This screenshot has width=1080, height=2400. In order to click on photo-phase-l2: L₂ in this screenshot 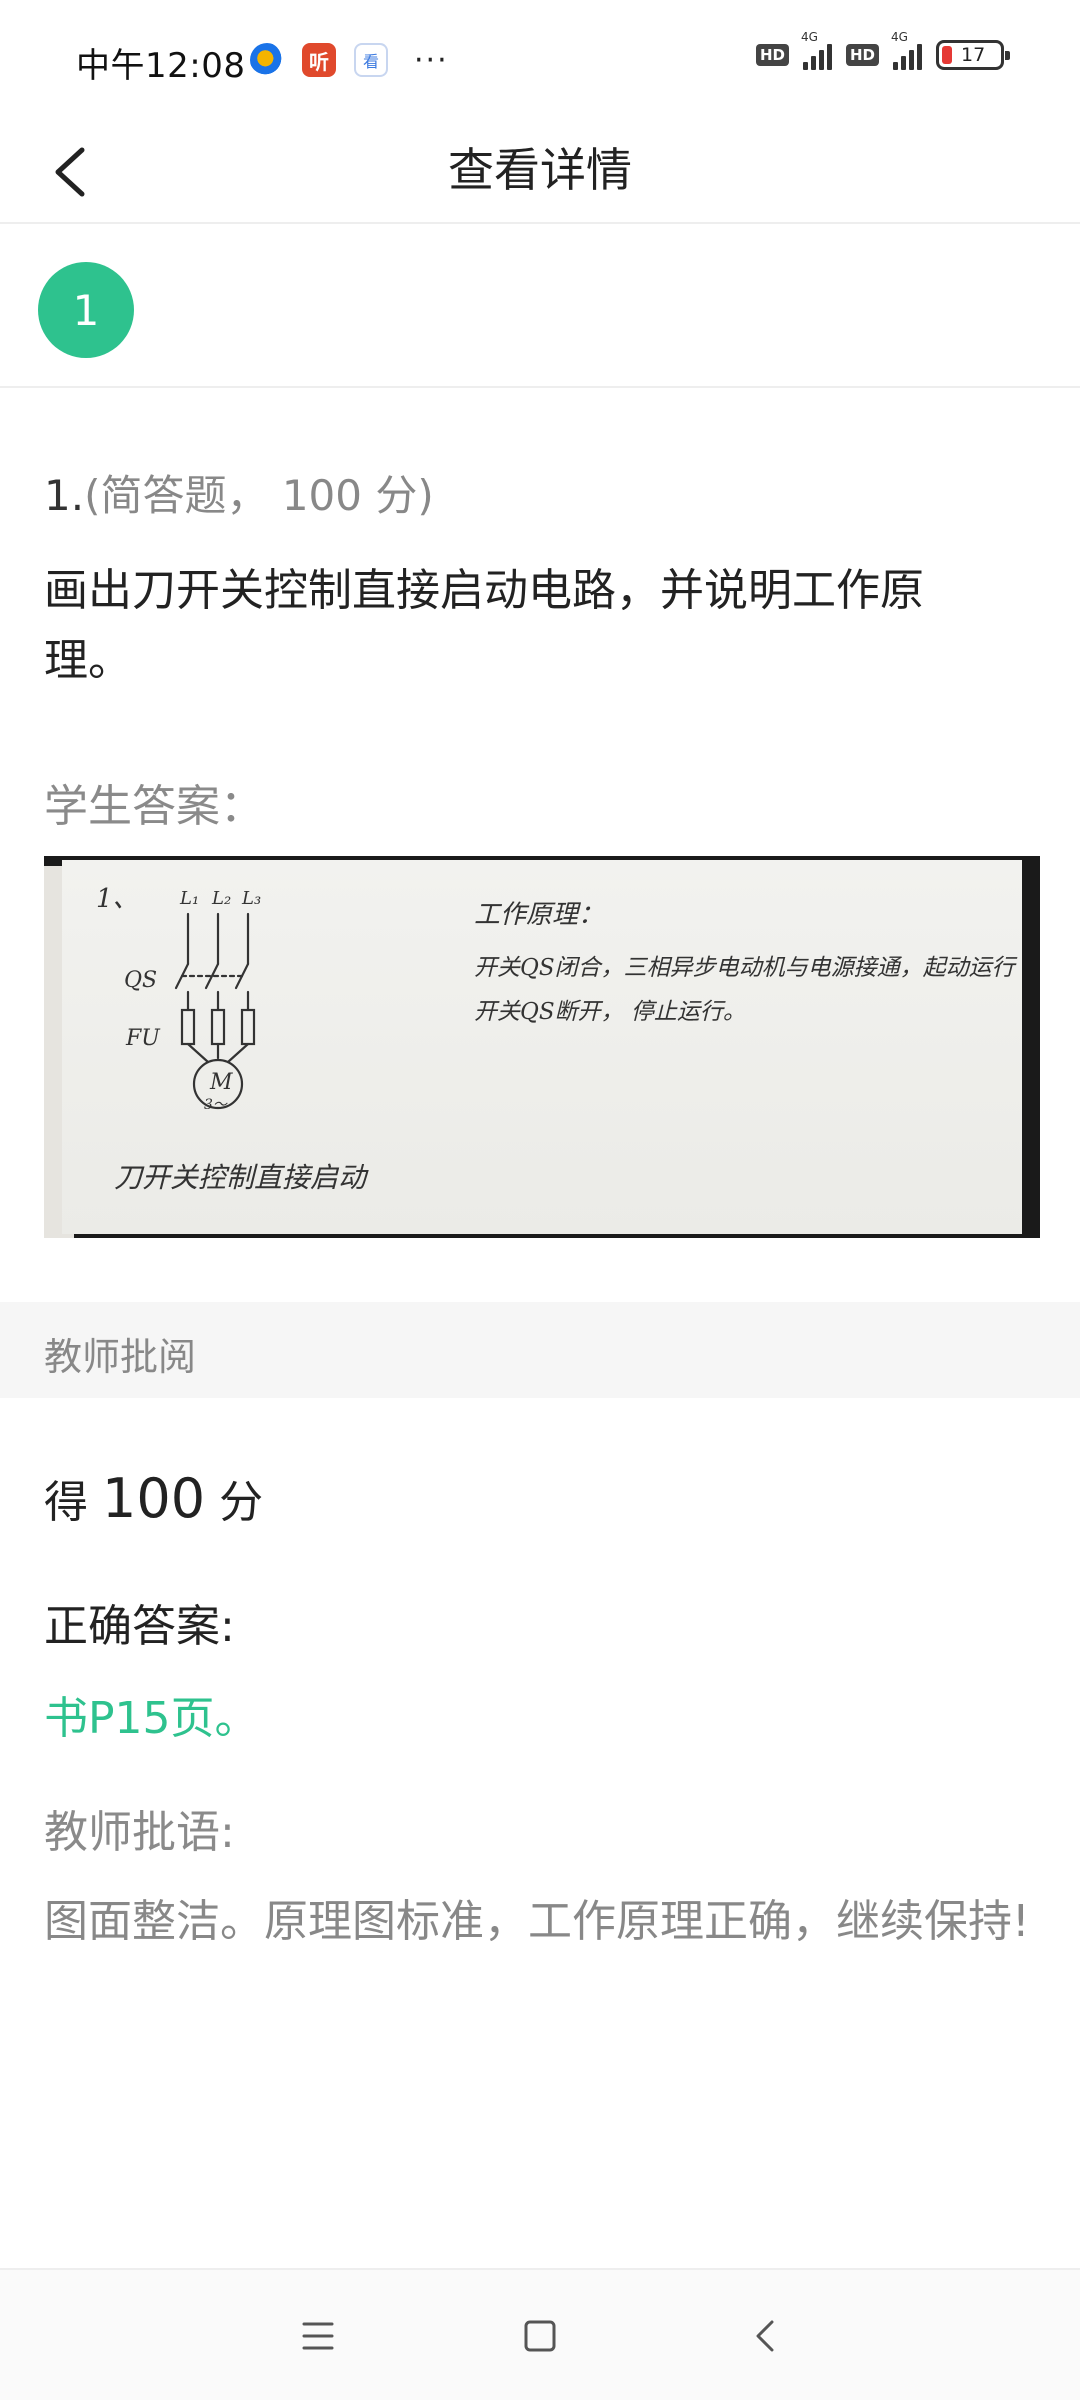, I will do `click(222, 898)`.